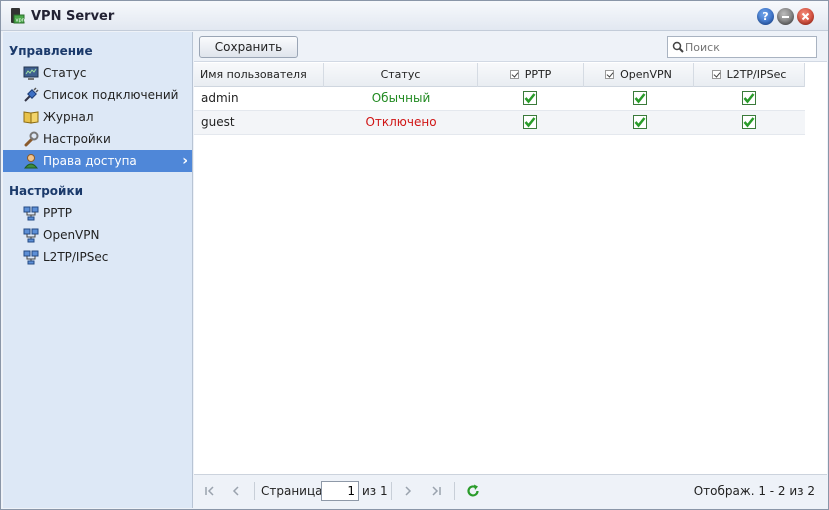 Image resolution: width=829 pixels, height=510 pixels. I want to click on first-page-icon, so click(209, 491).